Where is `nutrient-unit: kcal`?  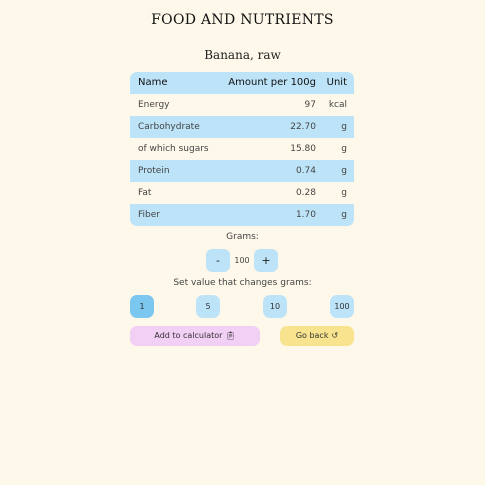 nutrient-unit: kcal is located at coordinates (337, 105).